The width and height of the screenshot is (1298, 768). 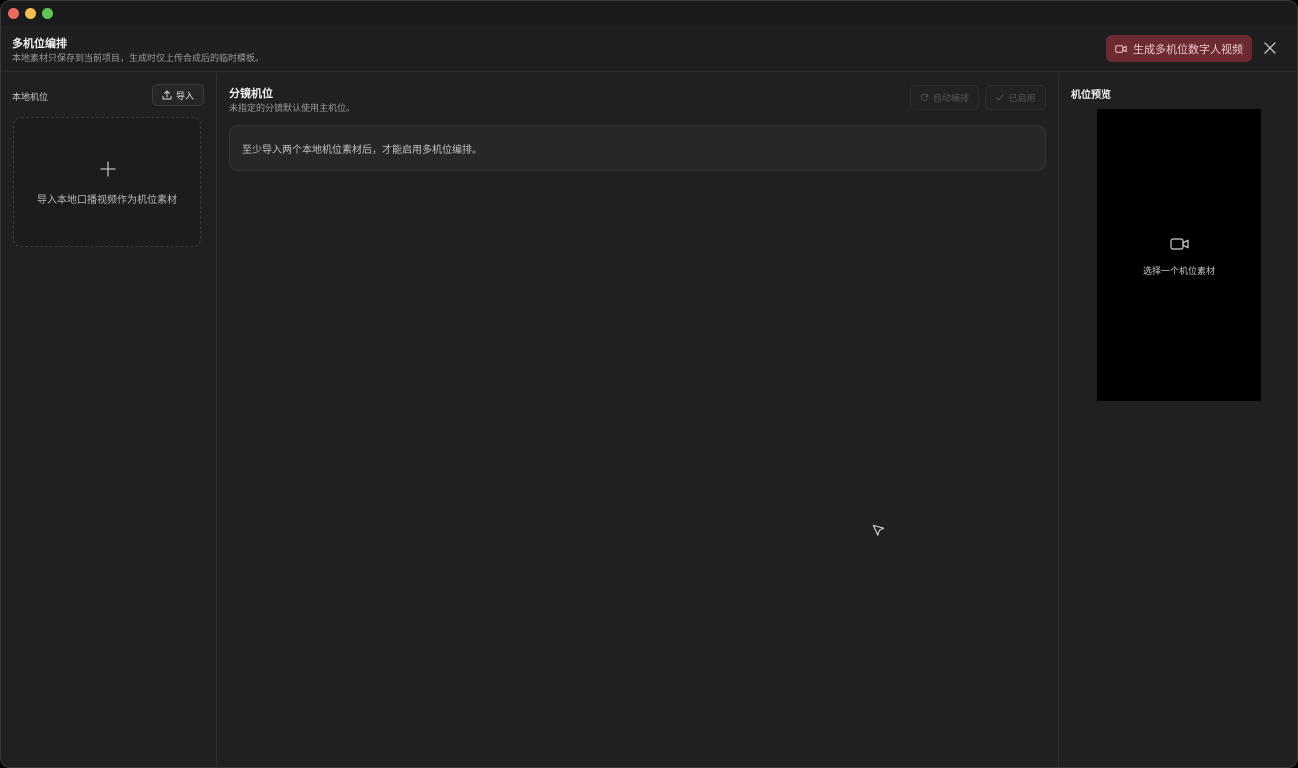 I want to click on upload-icon, so click(x=167, y=95).